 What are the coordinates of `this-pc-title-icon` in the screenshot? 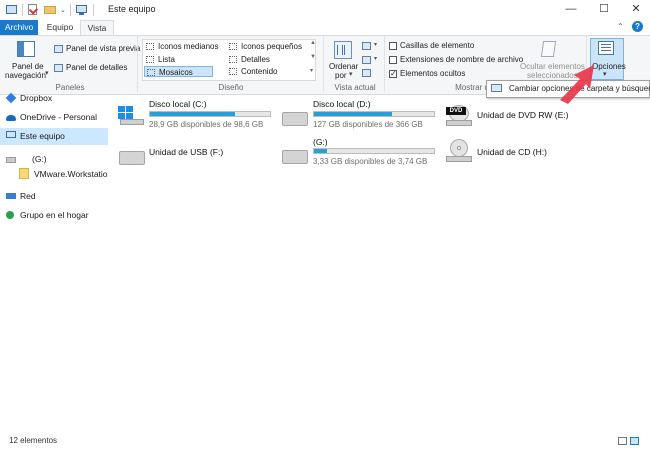 It's located at (81, 9).